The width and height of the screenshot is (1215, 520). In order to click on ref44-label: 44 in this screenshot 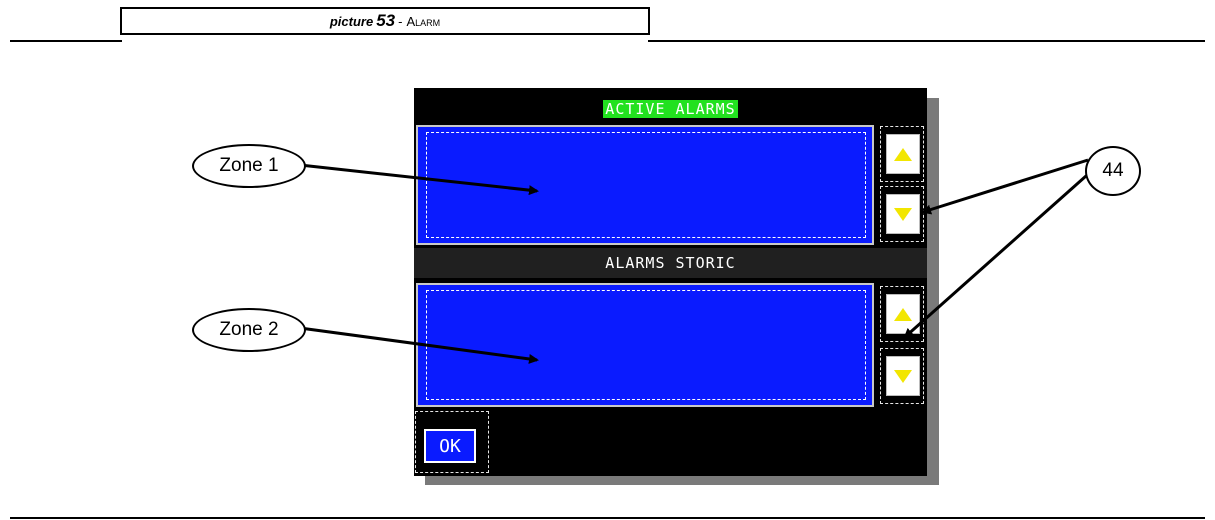, I will do `click(1113, 170)`.